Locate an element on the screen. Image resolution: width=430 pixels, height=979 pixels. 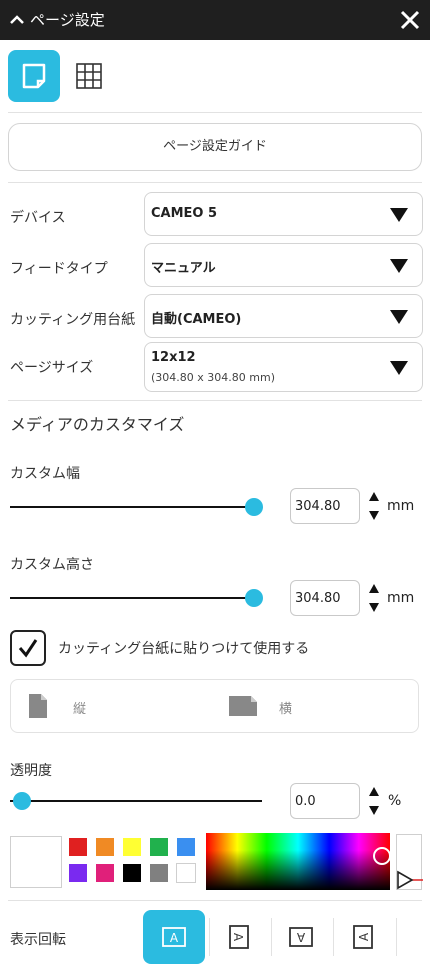
custom-width-unit: mm is located at coordinates (401, 506).